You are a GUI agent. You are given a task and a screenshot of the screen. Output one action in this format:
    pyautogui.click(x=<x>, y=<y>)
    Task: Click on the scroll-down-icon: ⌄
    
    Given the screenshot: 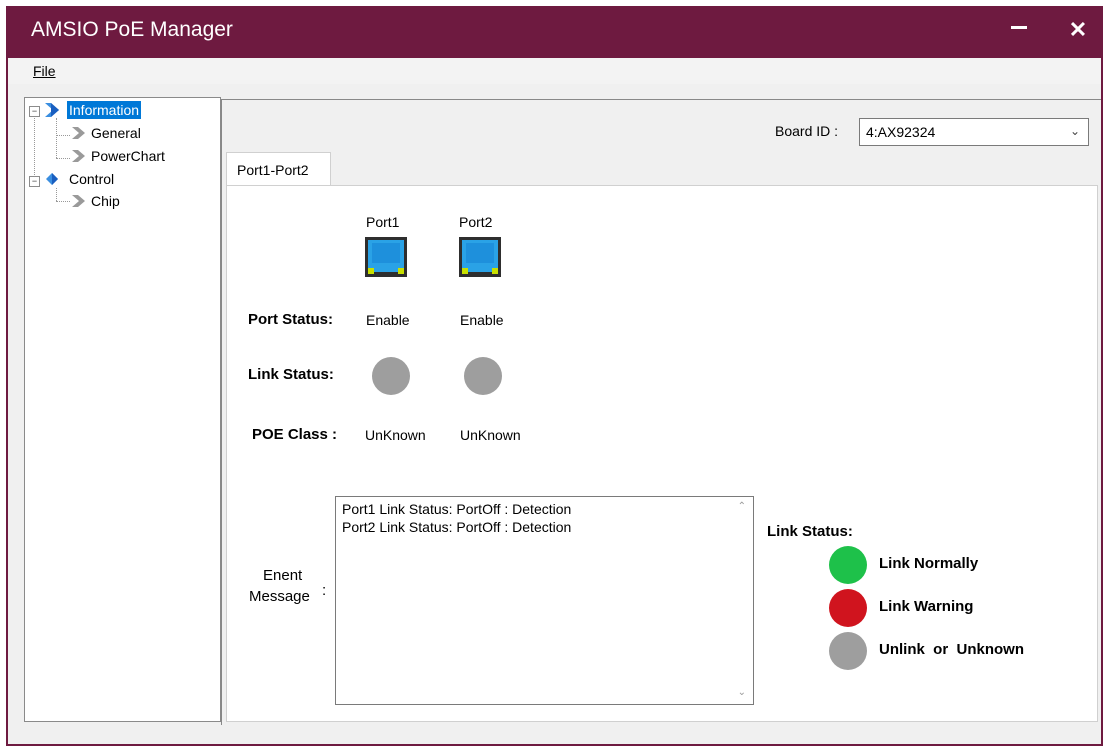 What is the action you would take?
    pyautogui.click(x=742, y=692)
    